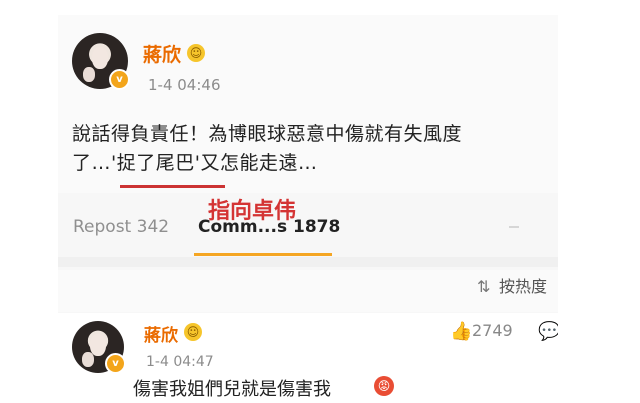 Image resolution: width=640 pixels, height=403 pixels. What do you see at coordinates (180, 362) in the screenshot?
I see `comment-time: 1-4 04:47` at bounding box center [180, 362].